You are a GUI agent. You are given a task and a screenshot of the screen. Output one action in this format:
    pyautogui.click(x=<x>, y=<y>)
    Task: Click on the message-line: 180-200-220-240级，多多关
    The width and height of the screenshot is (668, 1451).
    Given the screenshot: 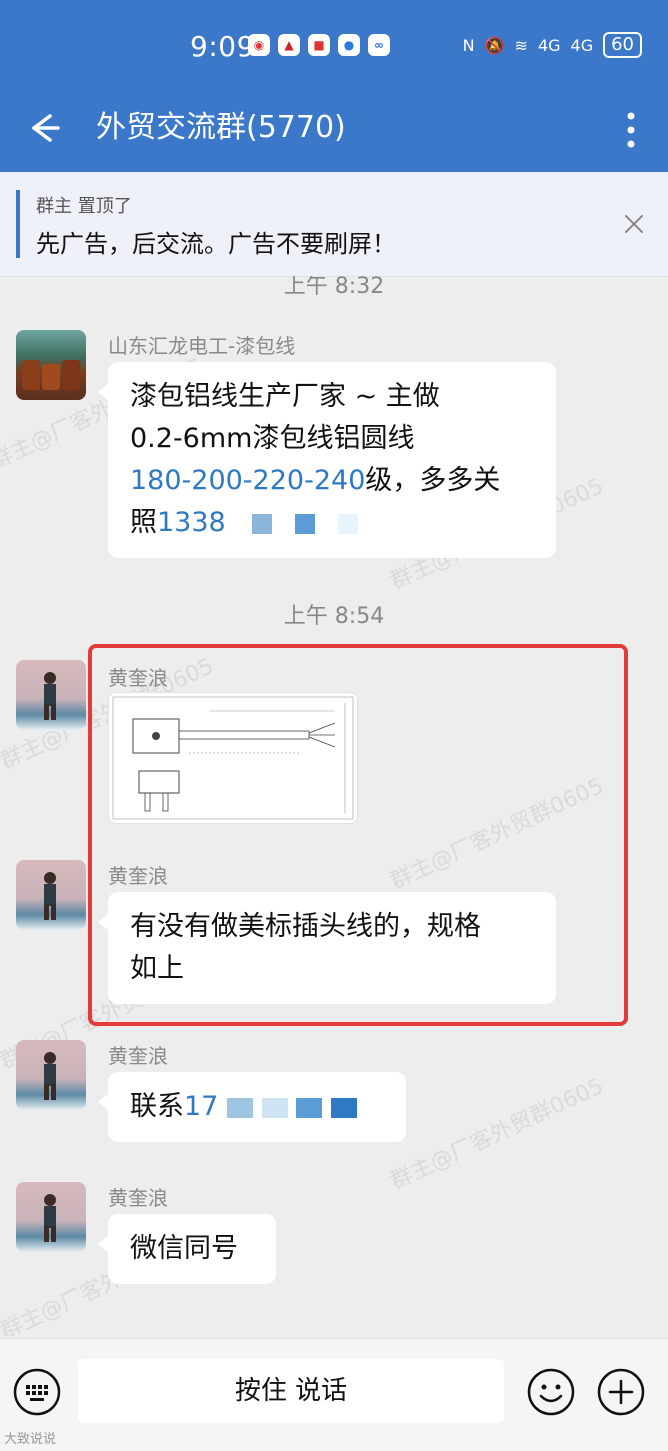 What is the action you would take?
    pyautogui.click(x=332, y=481)
    